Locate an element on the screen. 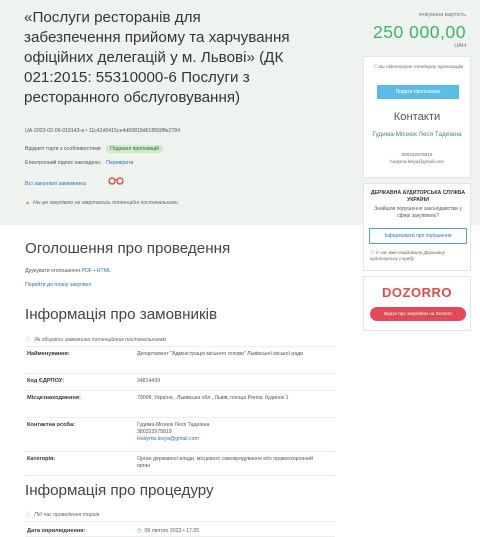  announcement-heading: Оголошення про проведення is located at coordinates (128, 248).